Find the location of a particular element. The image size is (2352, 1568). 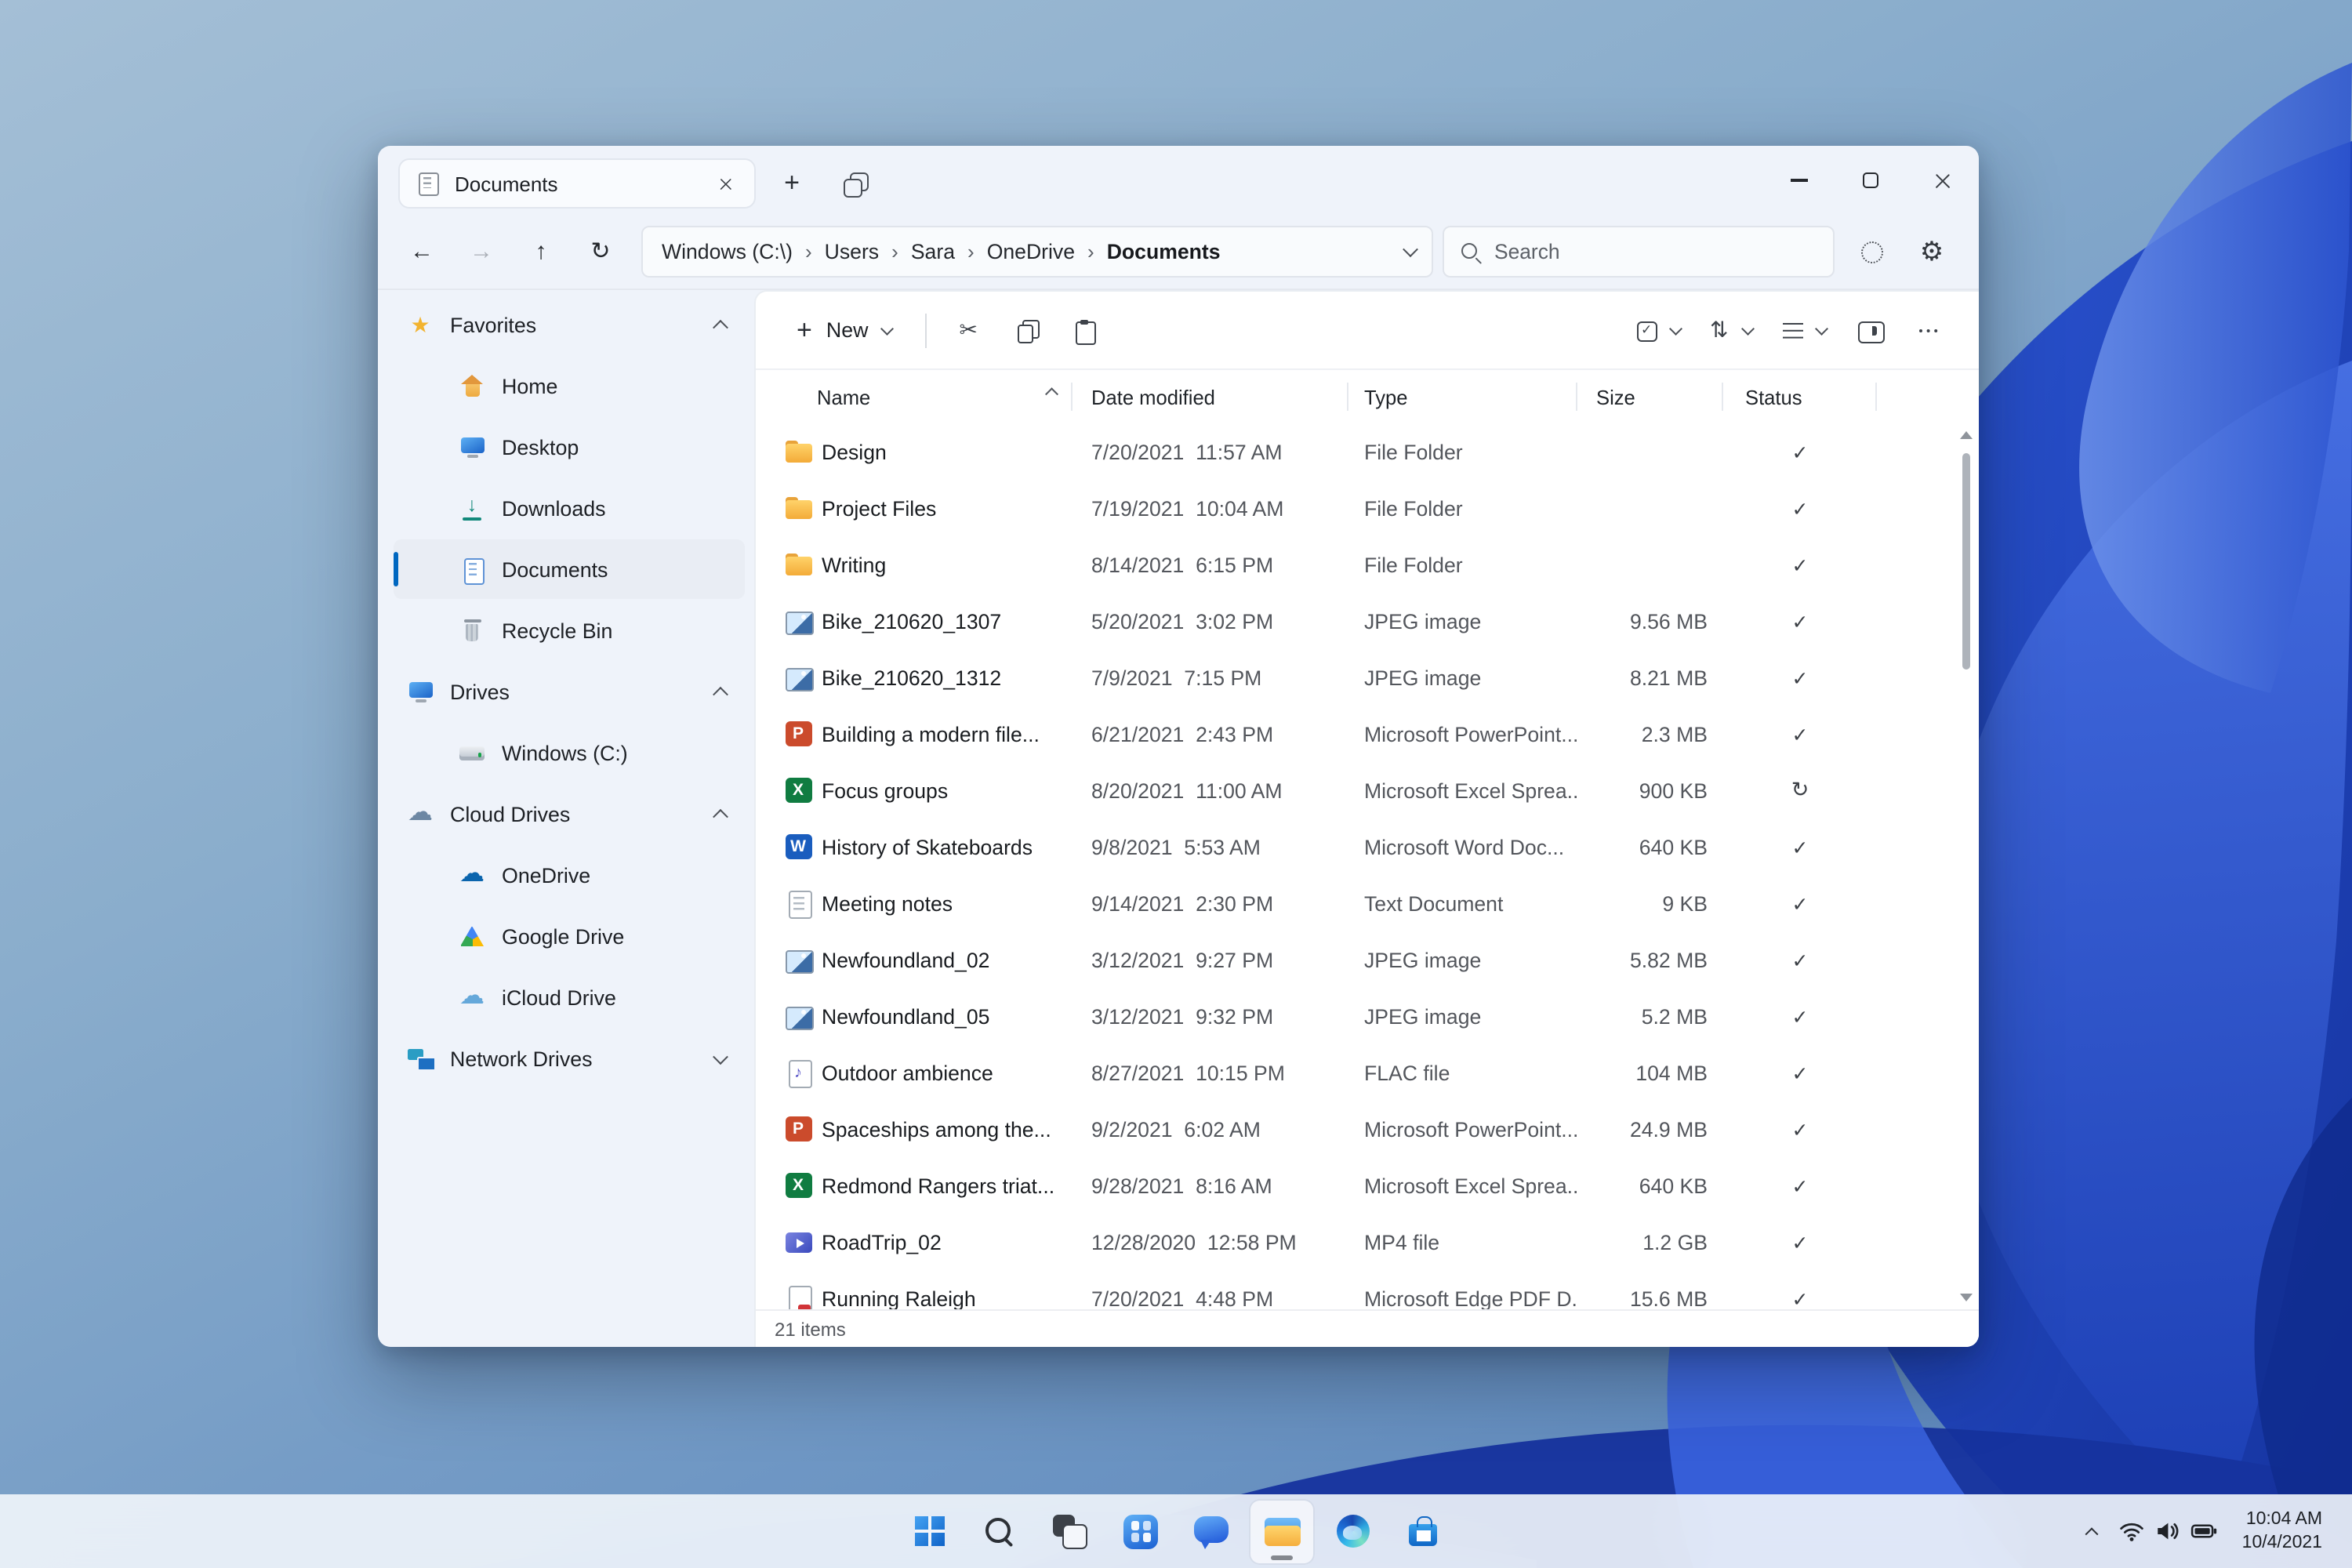

breadcrumb-segment: Users › is located at coordinates (857, 252).